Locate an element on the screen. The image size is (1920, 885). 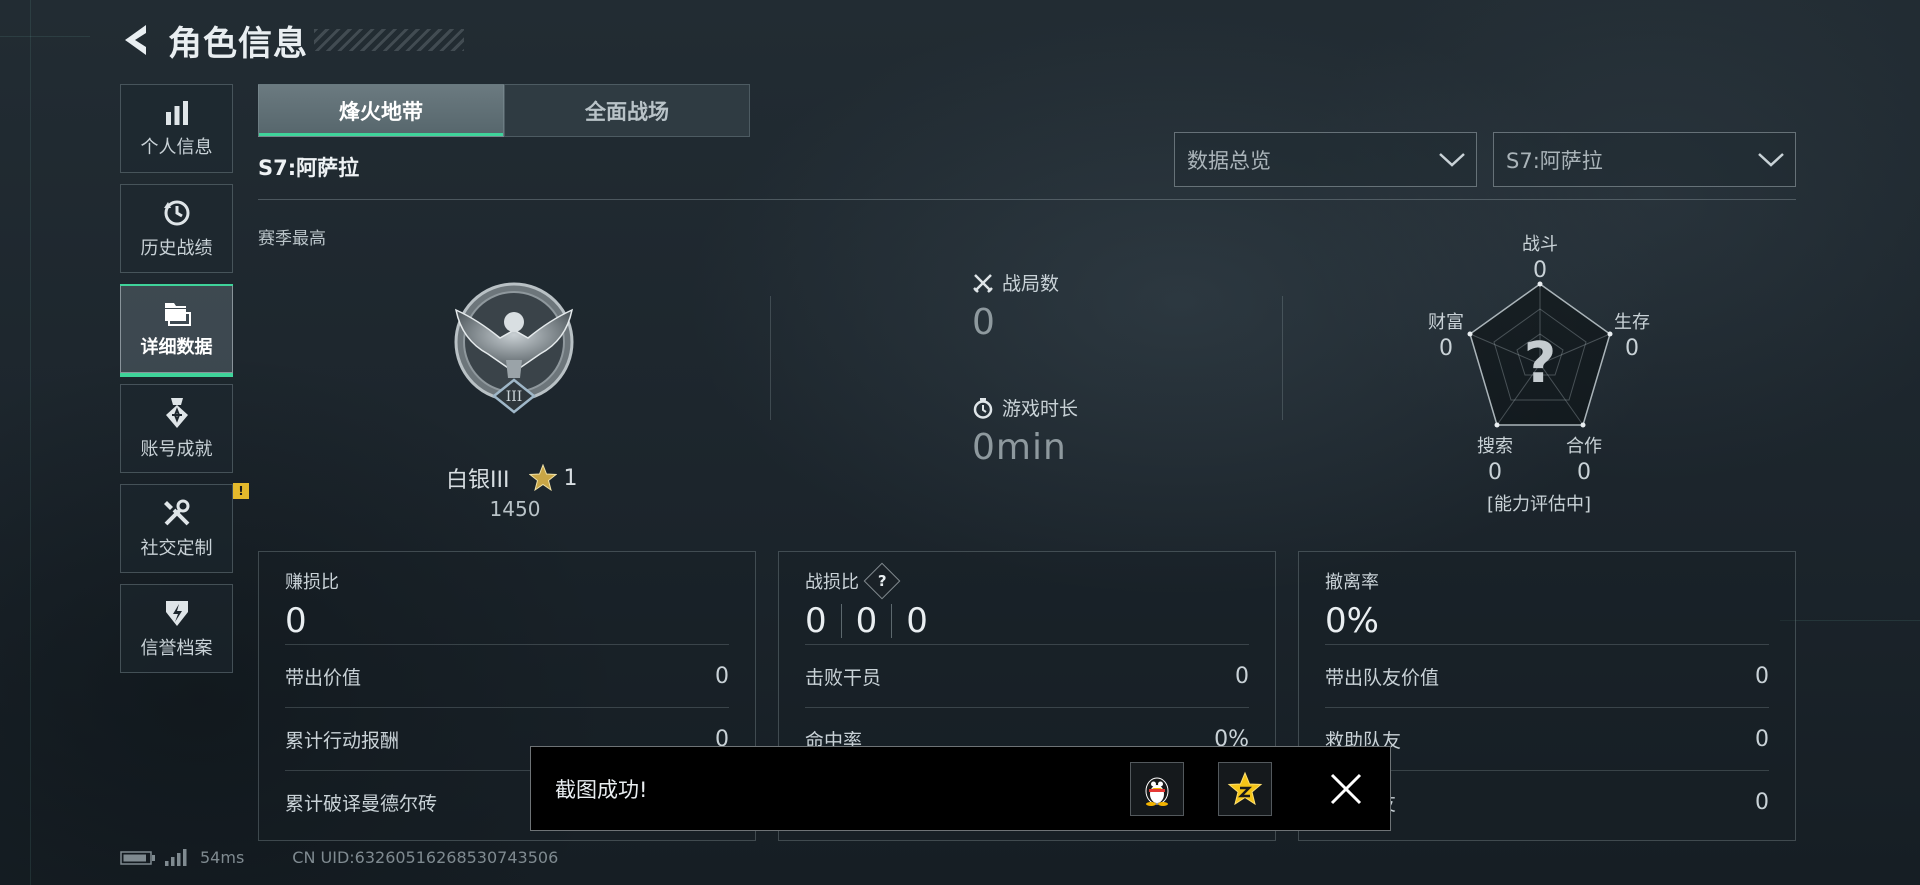
title-decoration is located at coordinates (389, 40).